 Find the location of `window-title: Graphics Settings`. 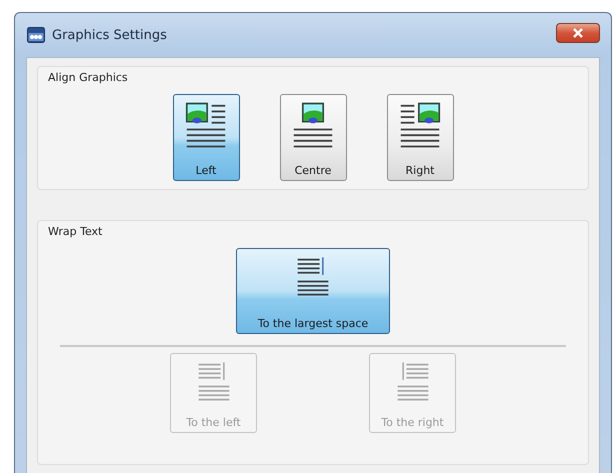

window-title: Graphics Settings is located at coordinates (110, 35).